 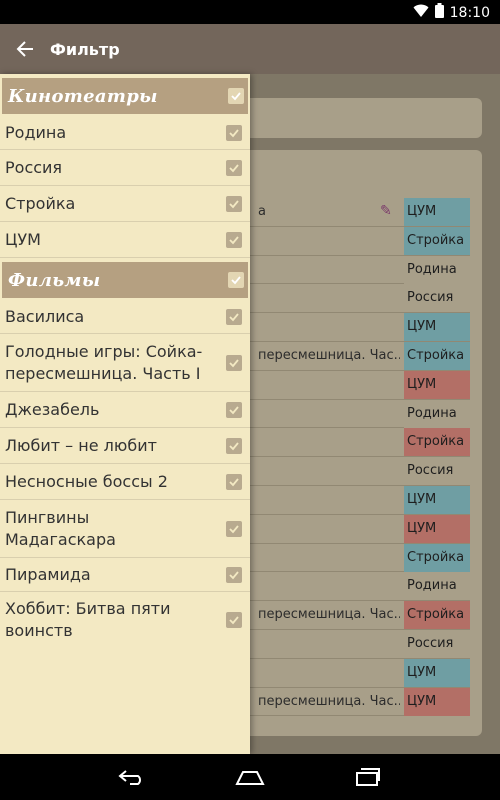 What do you see at coordinates (81, 445) in the screenshot?
I see `item-label: Любит – не любит` at bounding box center [81, 445].